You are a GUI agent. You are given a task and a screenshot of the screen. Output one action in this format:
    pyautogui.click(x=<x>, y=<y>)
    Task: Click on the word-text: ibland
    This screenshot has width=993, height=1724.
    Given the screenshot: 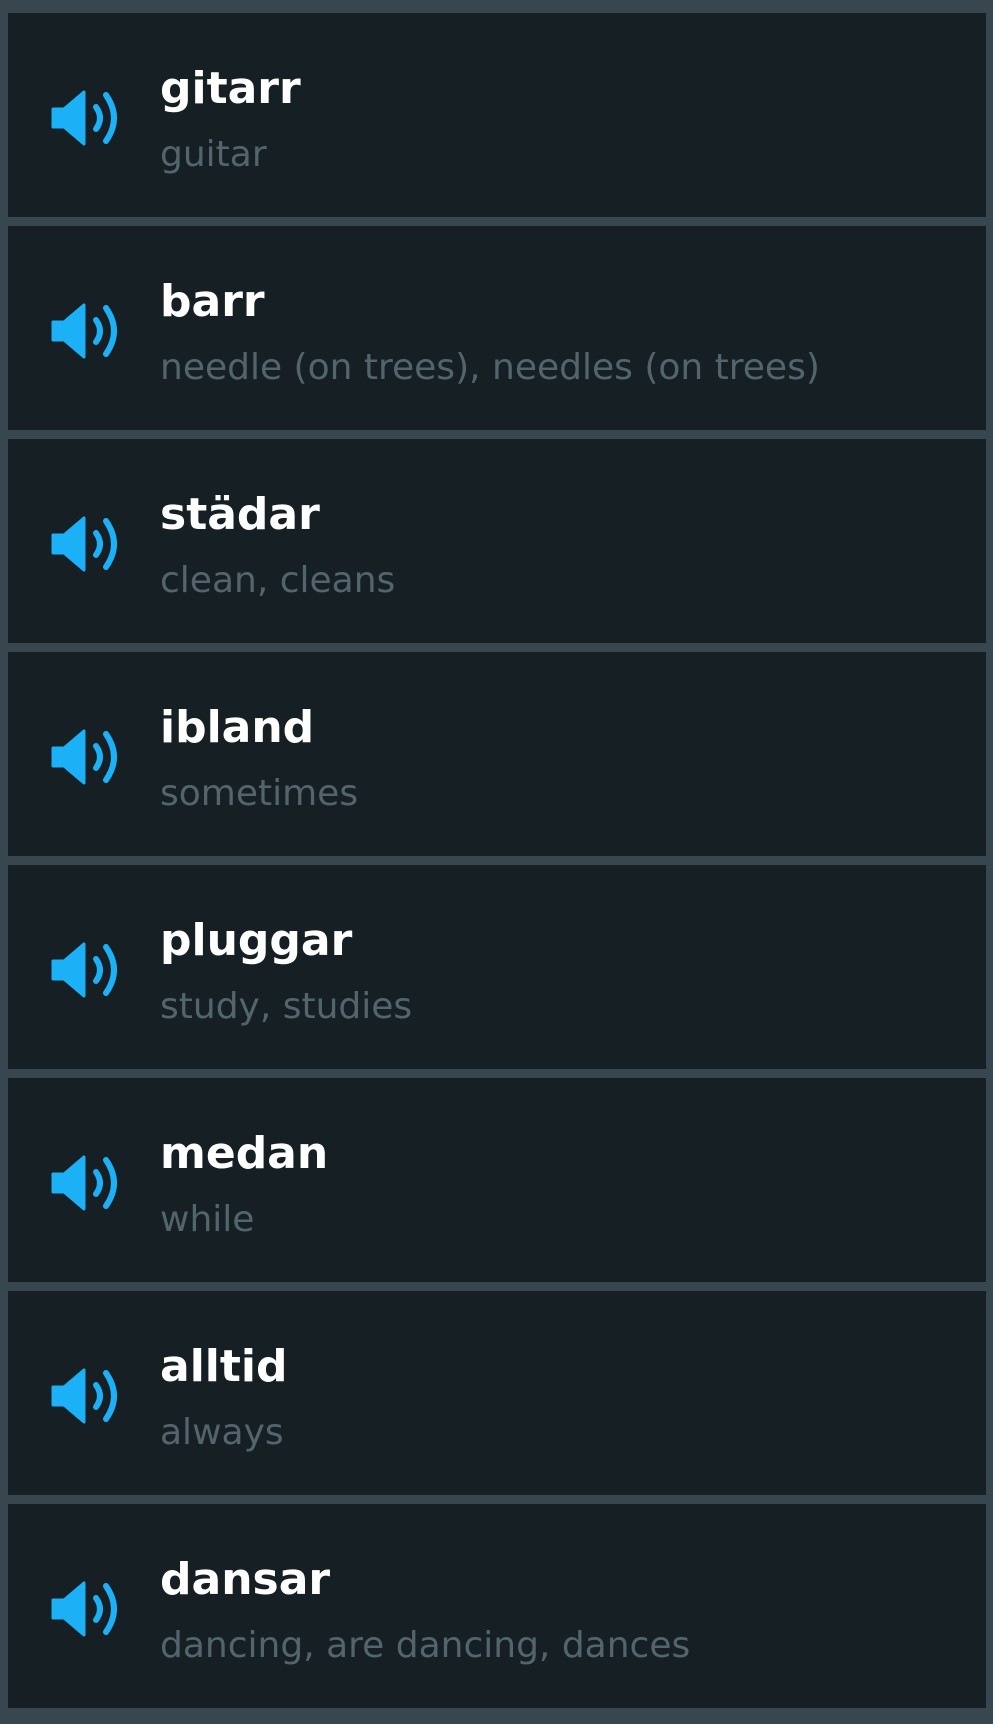 What is the action you would take?
    pyautogui.click(x=237, y=727)
    